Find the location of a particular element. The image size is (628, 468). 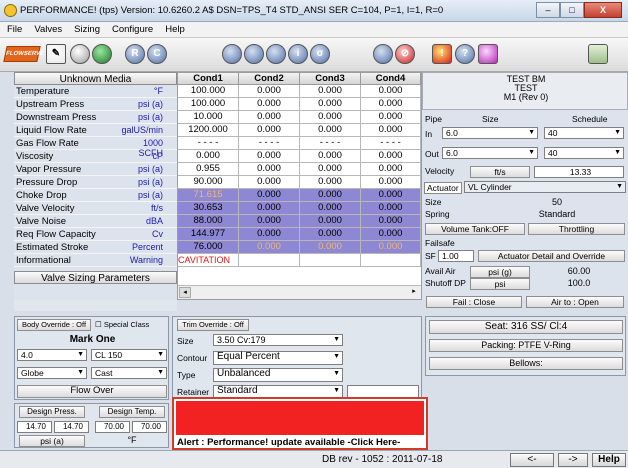

design-press-button: Design Press. is located at coordinates (52, 412).